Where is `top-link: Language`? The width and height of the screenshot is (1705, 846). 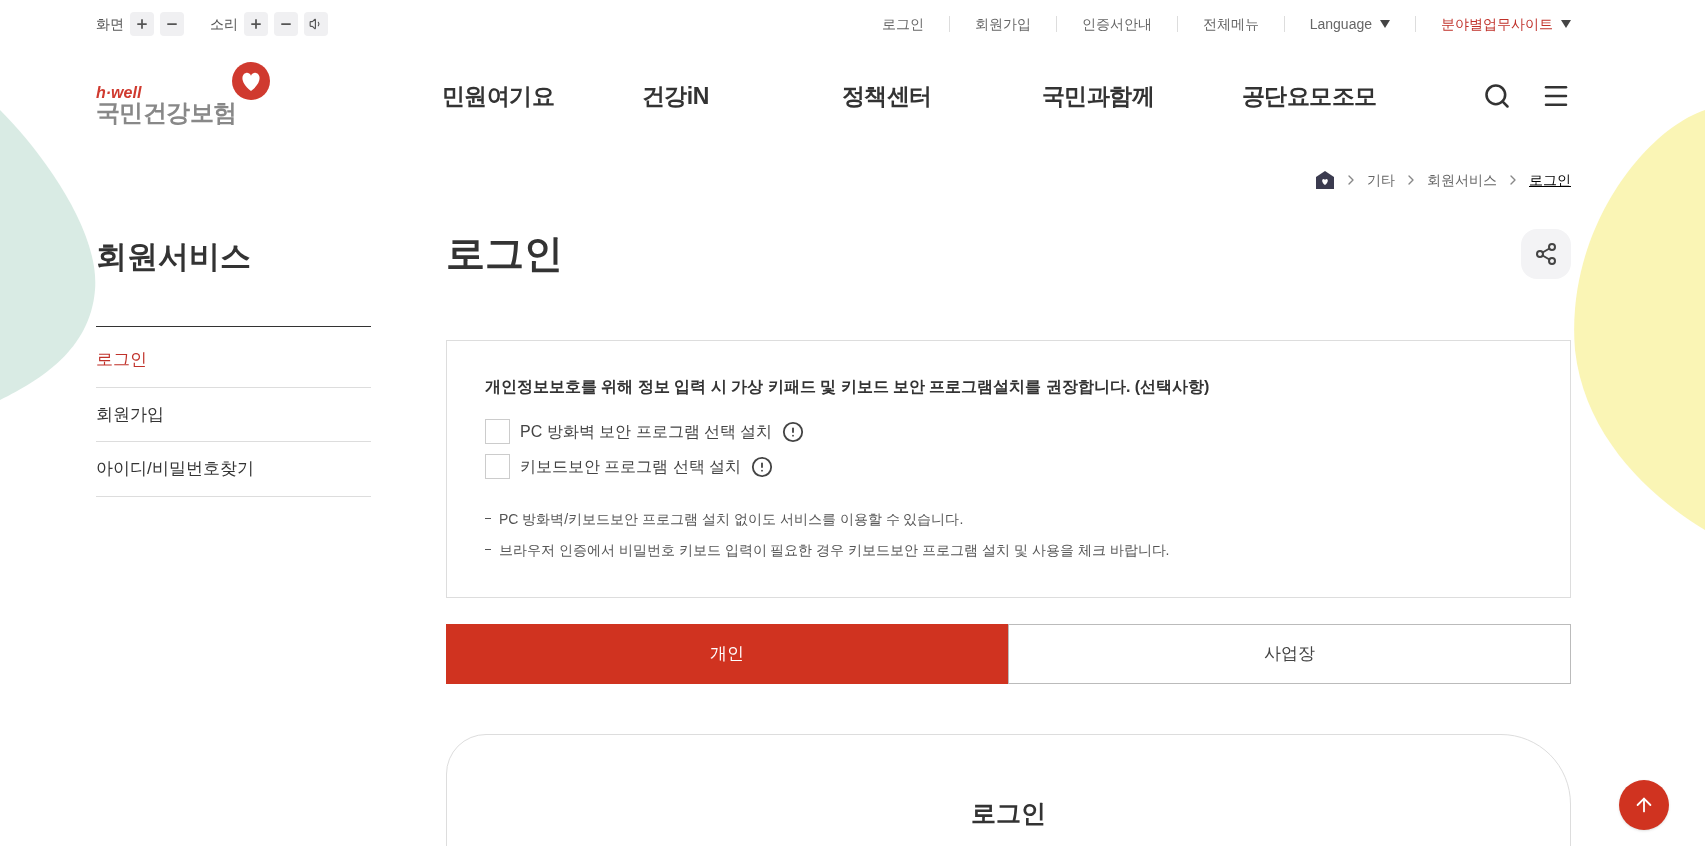
top-link: Language is located at coordinates (1349, 24).